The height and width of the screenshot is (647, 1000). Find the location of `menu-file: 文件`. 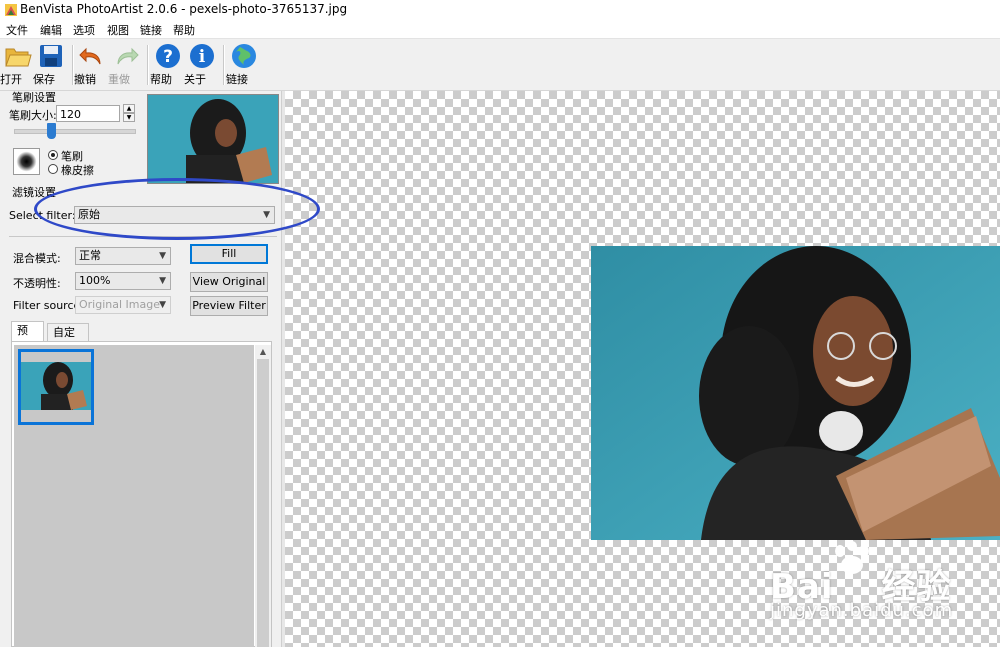

menu-file: 文件 is located at coordinates (17, 30).